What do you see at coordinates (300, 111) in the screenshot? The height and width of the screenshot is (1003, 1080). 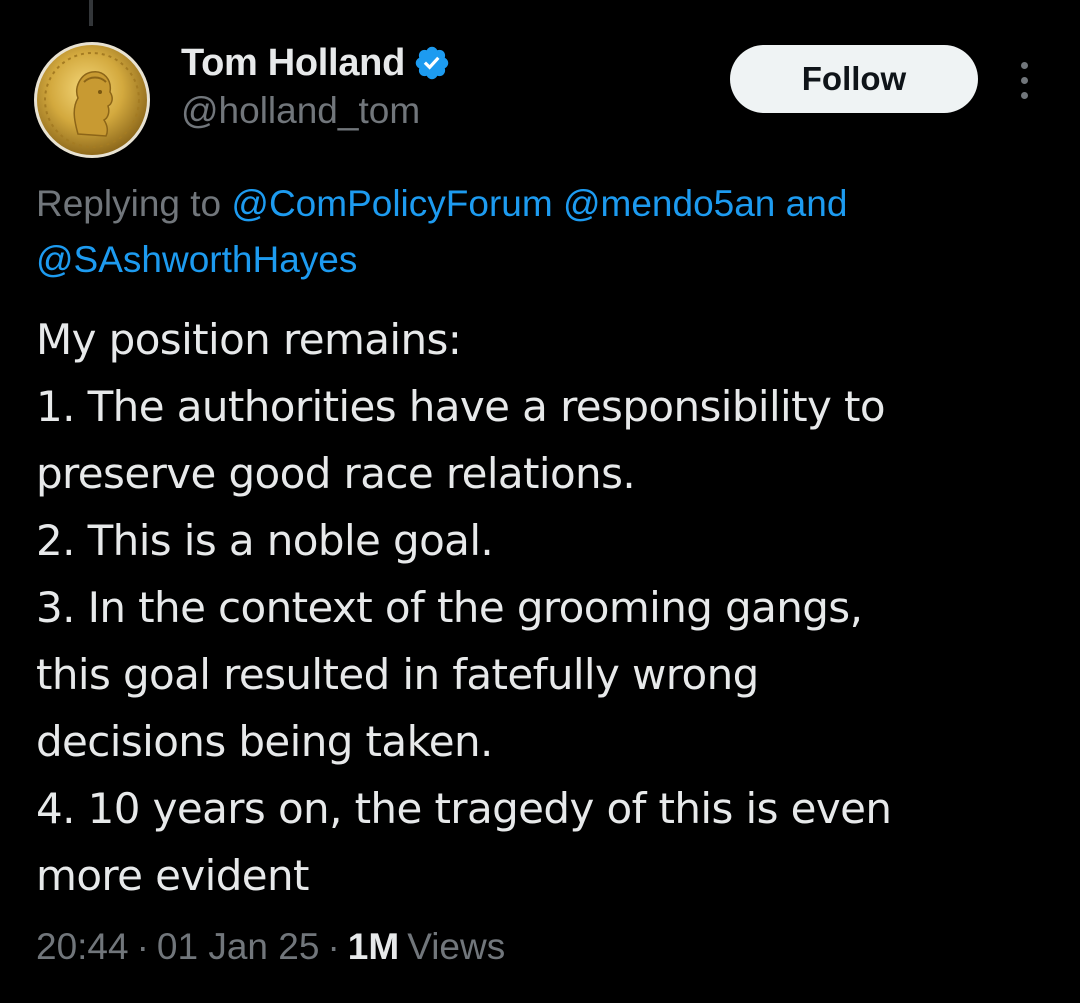 I see `author-handle: @holland_tom` at bounding box center [300, 111].